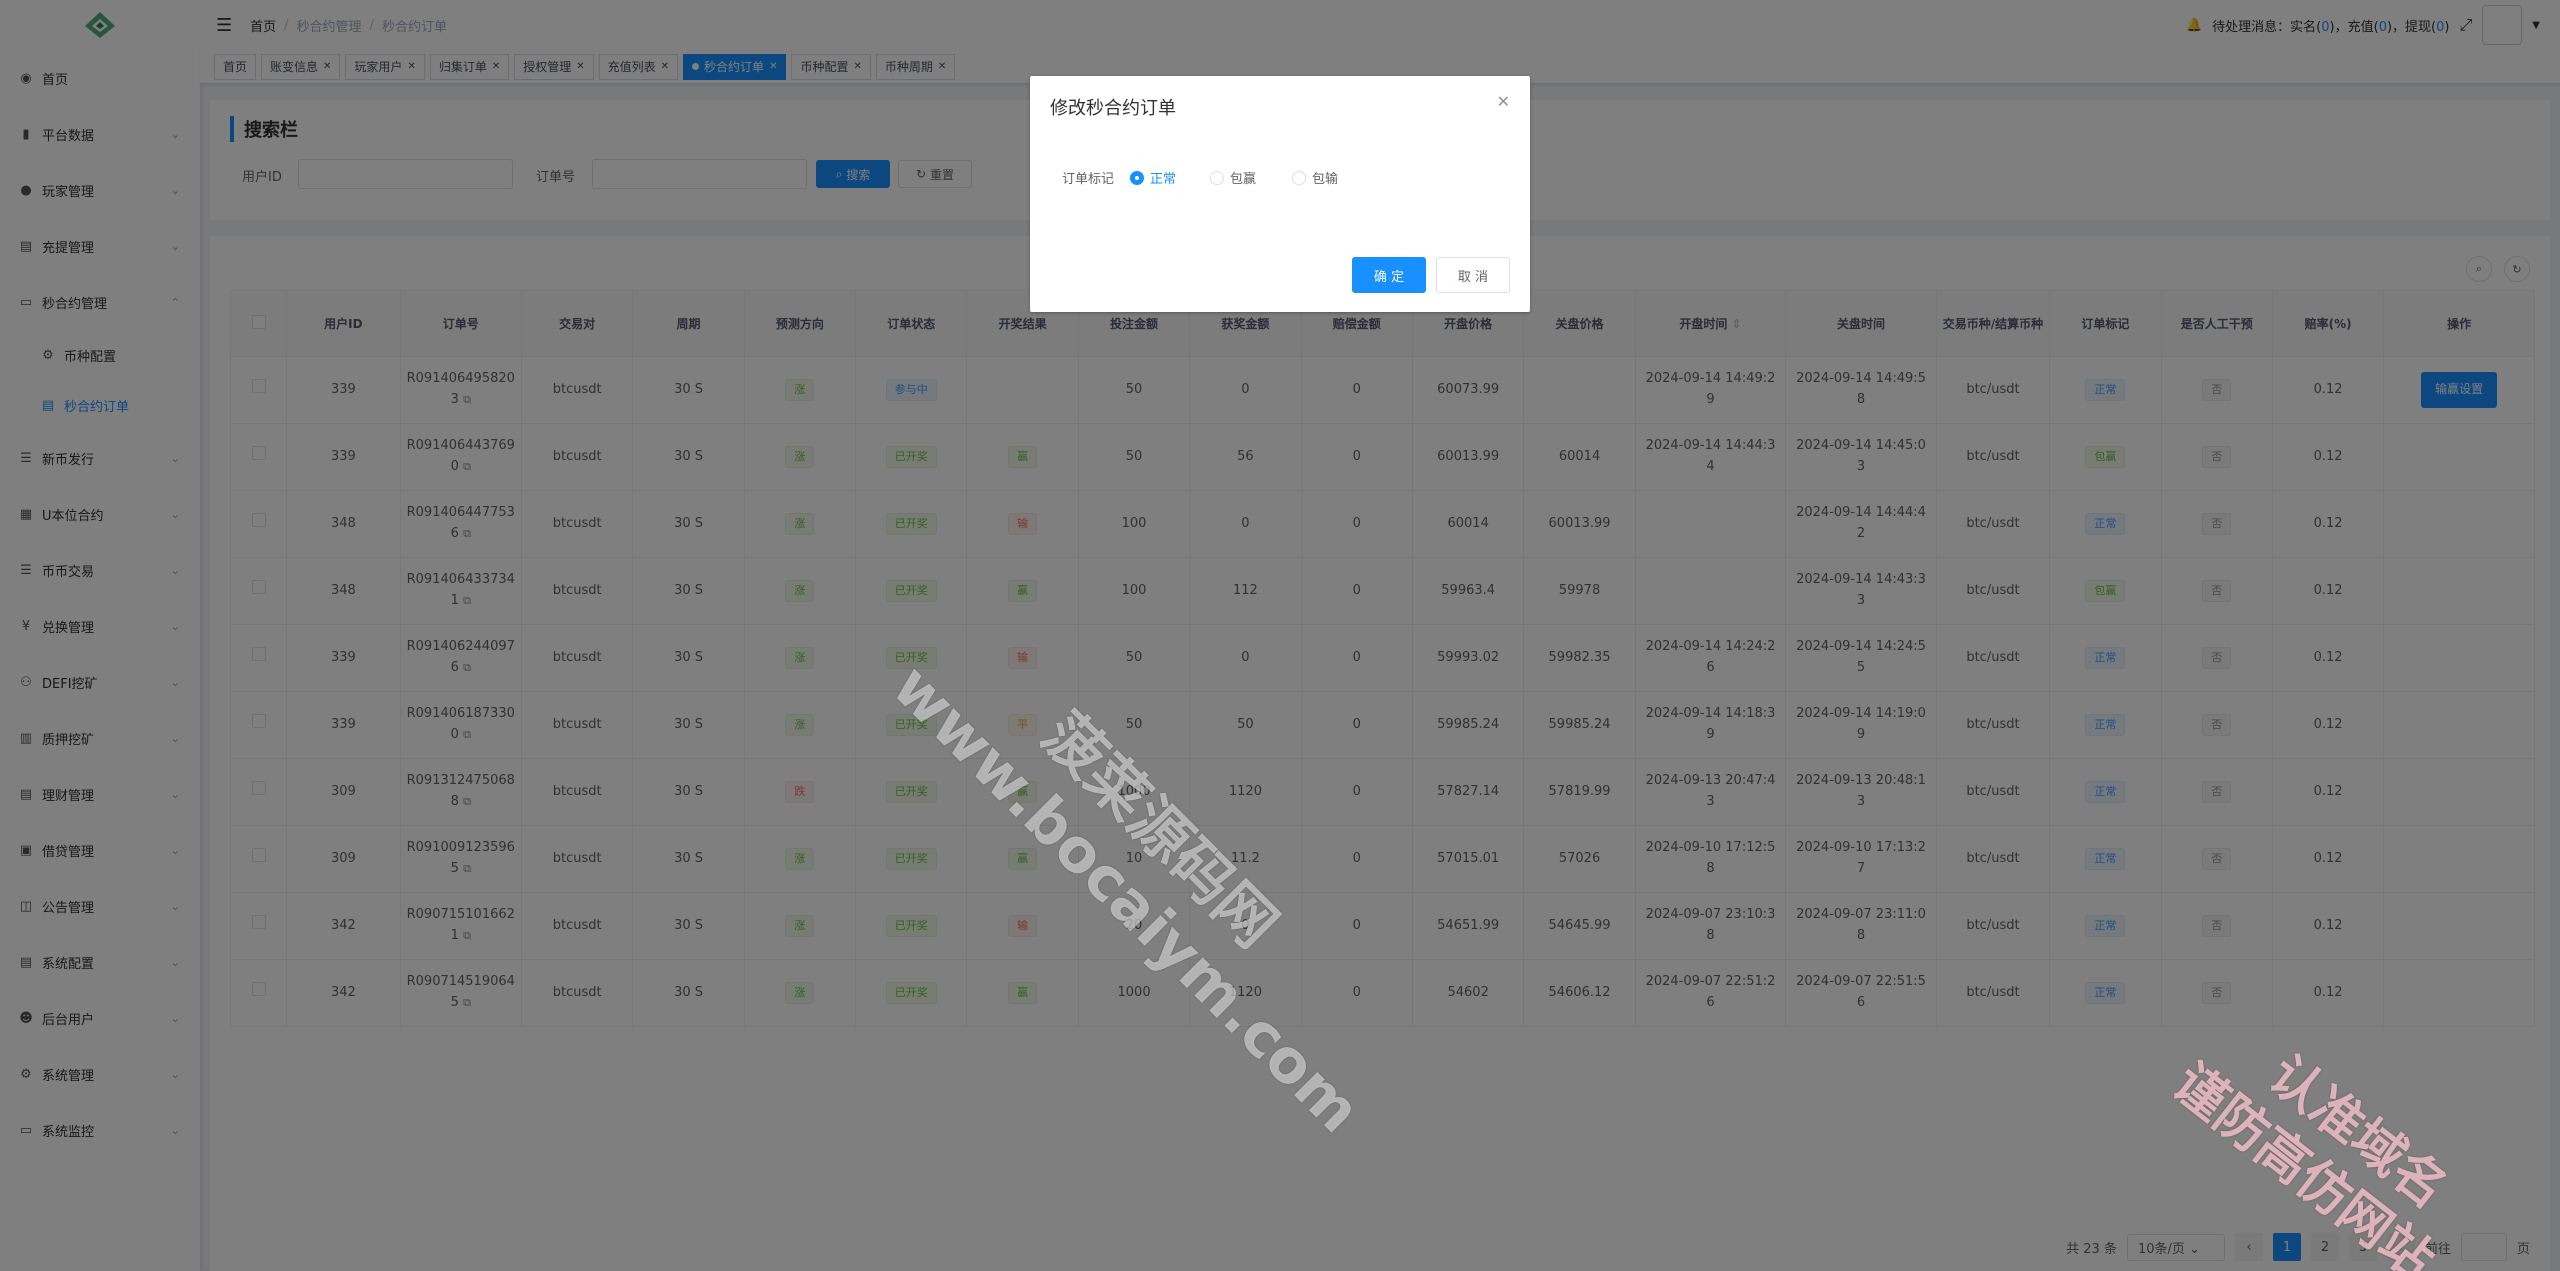 The width and height of the screenshot is (2560, 1271). What do you see at coordinates (1163, 179) in the screenshot?
I see `radio-label: 正常` at bounding box center [1163, 179].